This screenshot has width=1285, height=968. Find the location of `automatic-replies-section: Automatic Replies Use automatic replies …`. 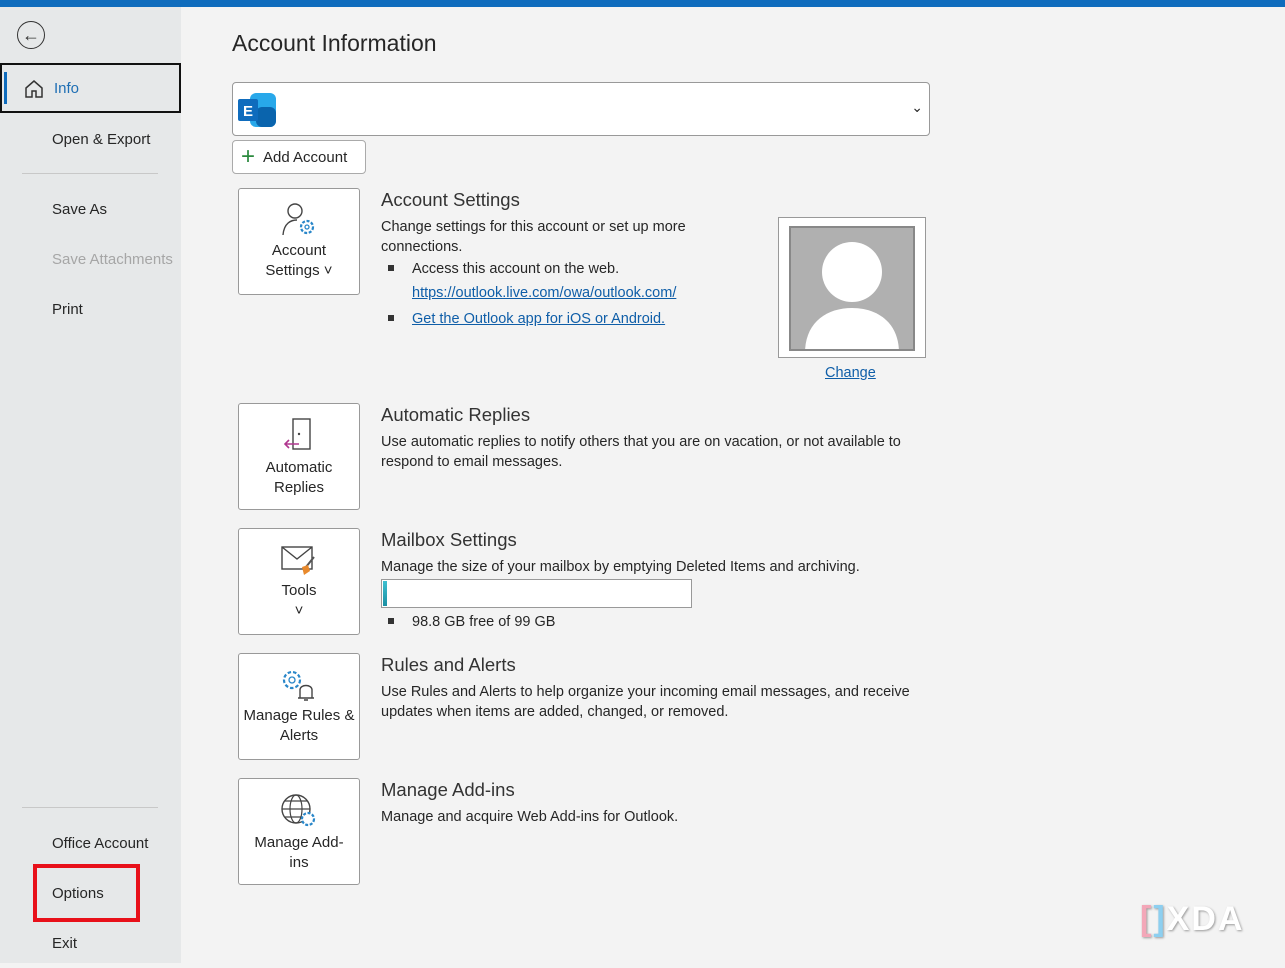

automatic-replies-section: Automatic Replies Use automatic replies … is located at coordinates (661, 438).